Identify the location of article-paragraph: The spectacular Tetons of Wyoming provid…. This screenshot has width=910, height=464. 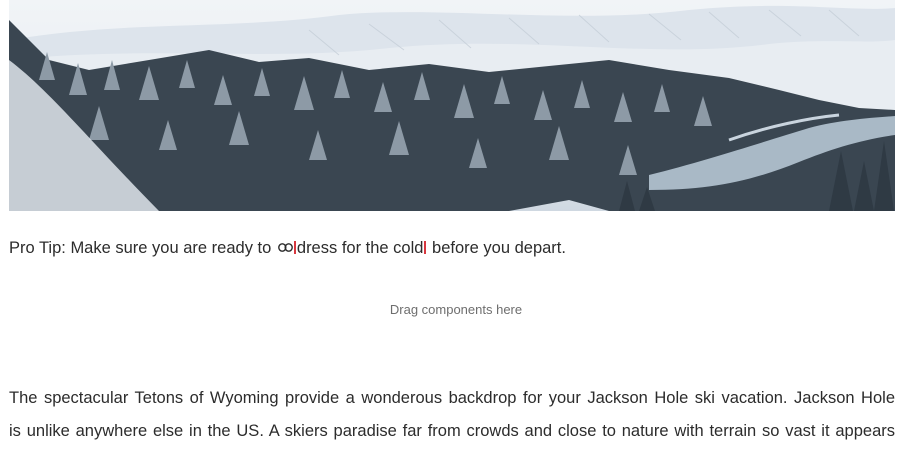
(452, 415).